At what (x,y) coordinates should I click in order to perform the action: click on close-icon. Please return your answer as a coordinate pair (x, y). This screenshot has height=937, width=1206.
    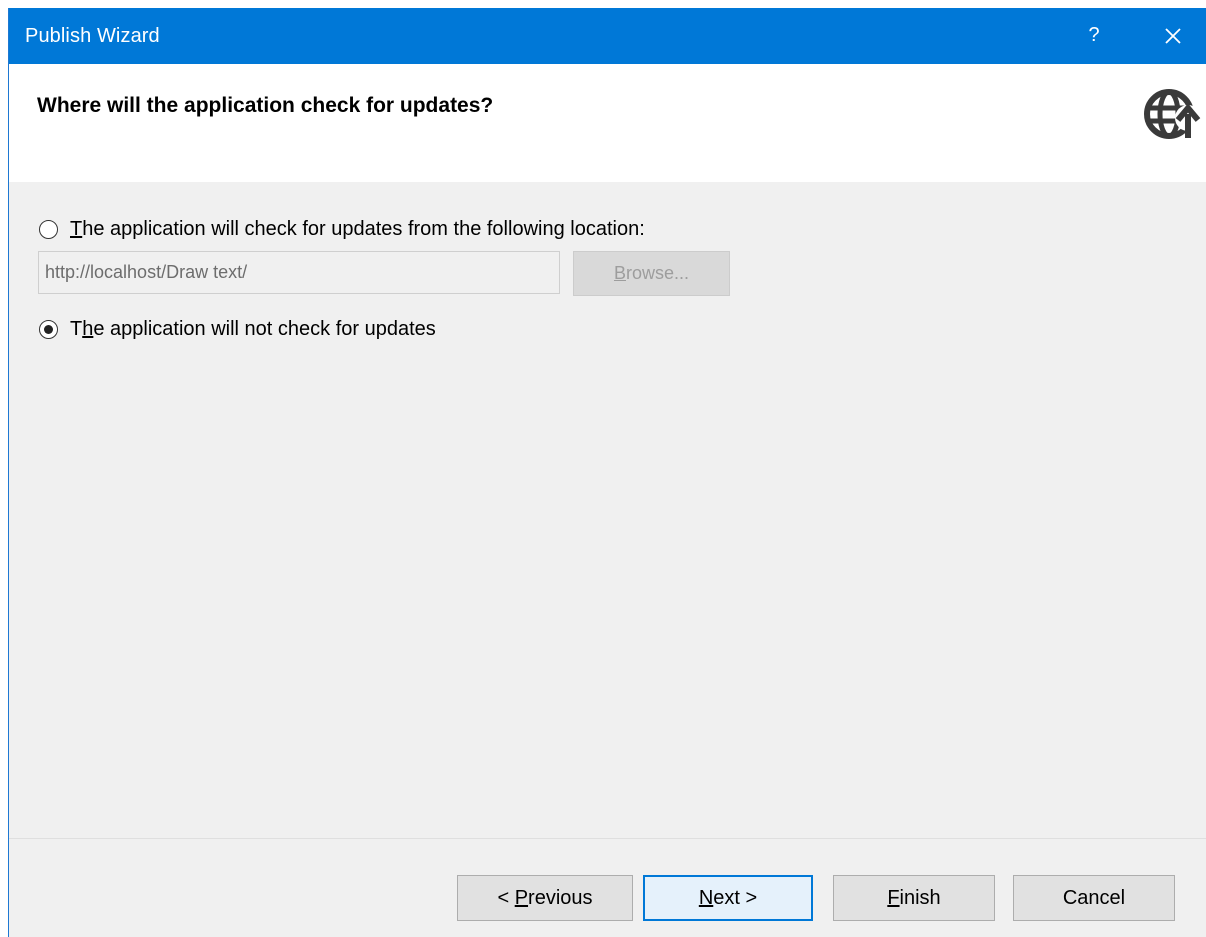
    Looking at the image, I should click on (1173, 36).